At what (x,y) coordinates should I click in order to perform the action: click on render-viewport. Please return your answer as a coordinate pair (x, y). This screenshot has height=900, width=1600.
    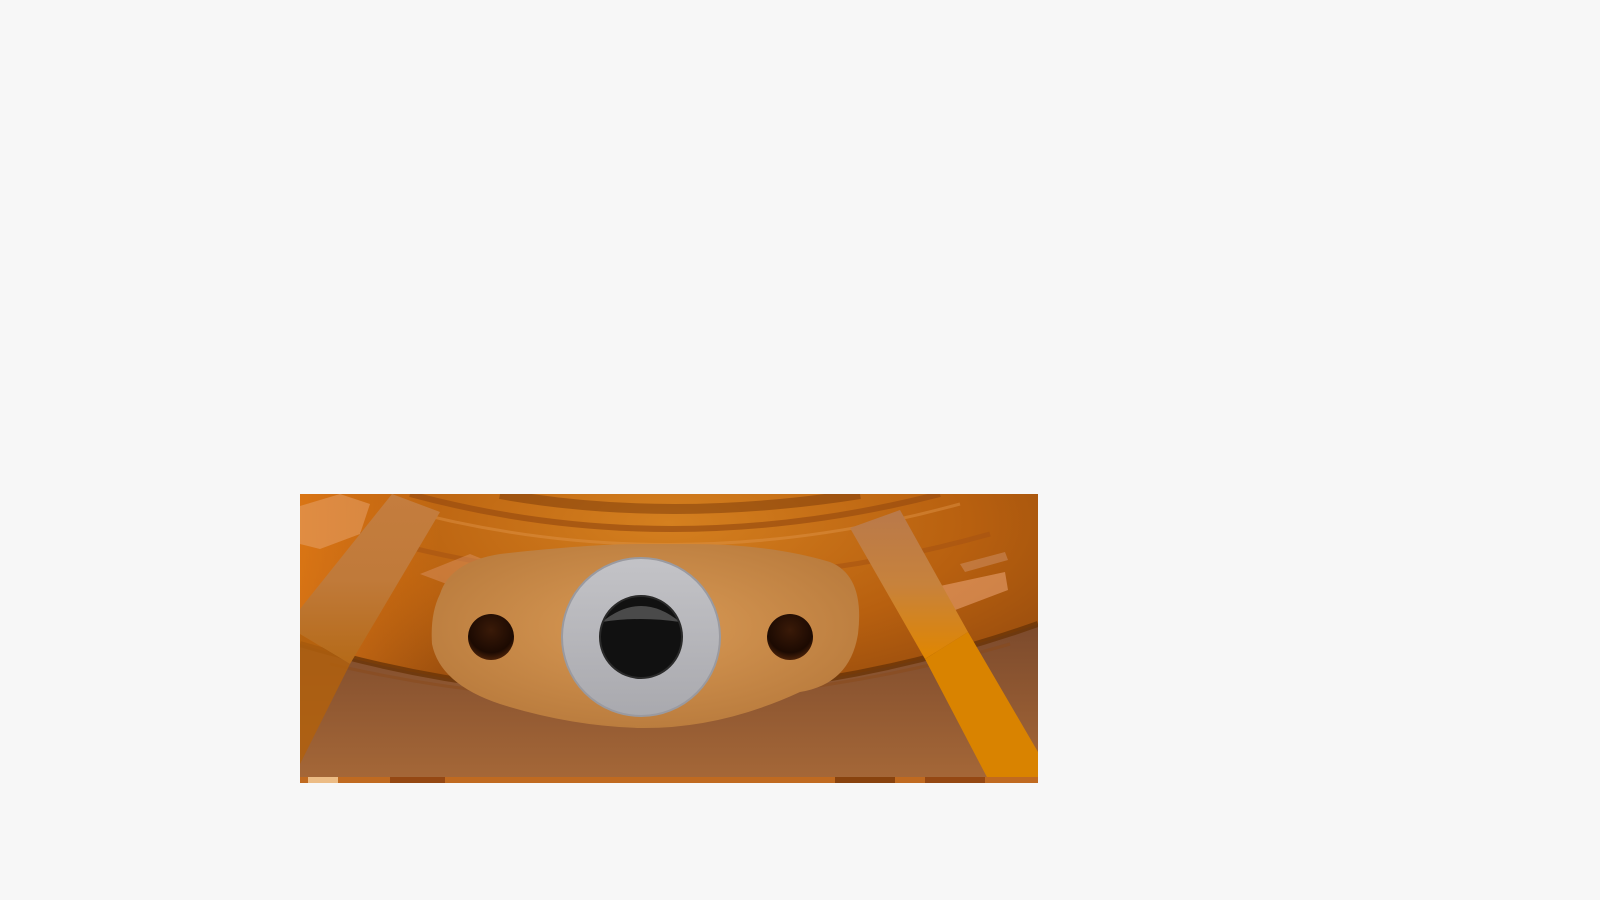
    Looking at the image, I should click on (669, 638).